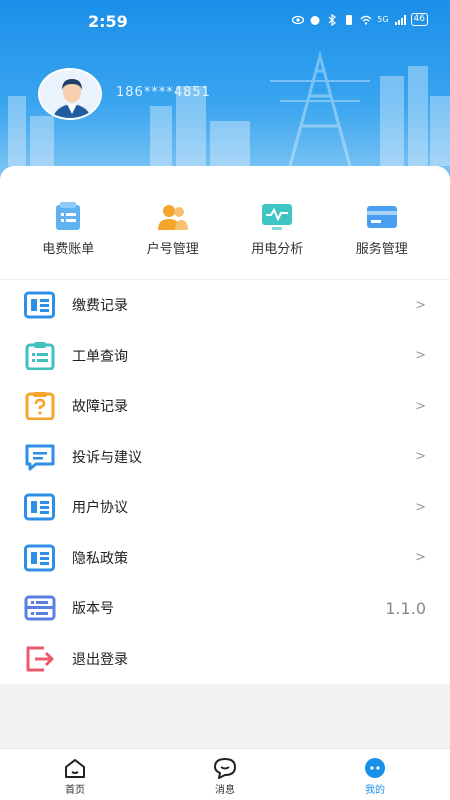 This screenshot has height=800, width=450. What do you see at coordinates (225, 356) in the screenshot?
I see `menu-item-work-orders: 工单查询 >` at bounding box center [225, 356].